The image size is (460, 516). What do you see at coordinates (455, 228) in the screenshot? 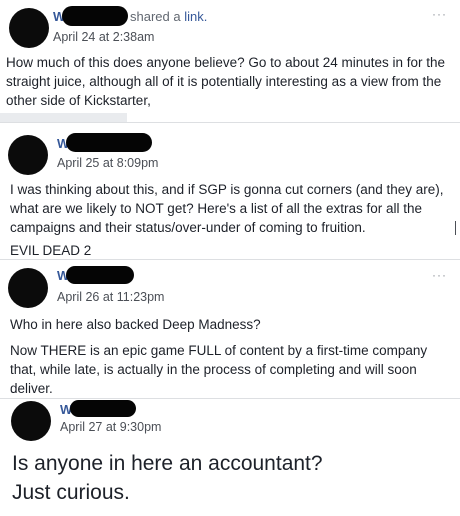
I see `cropped-edge-mark` at bounding box center [455, 228].